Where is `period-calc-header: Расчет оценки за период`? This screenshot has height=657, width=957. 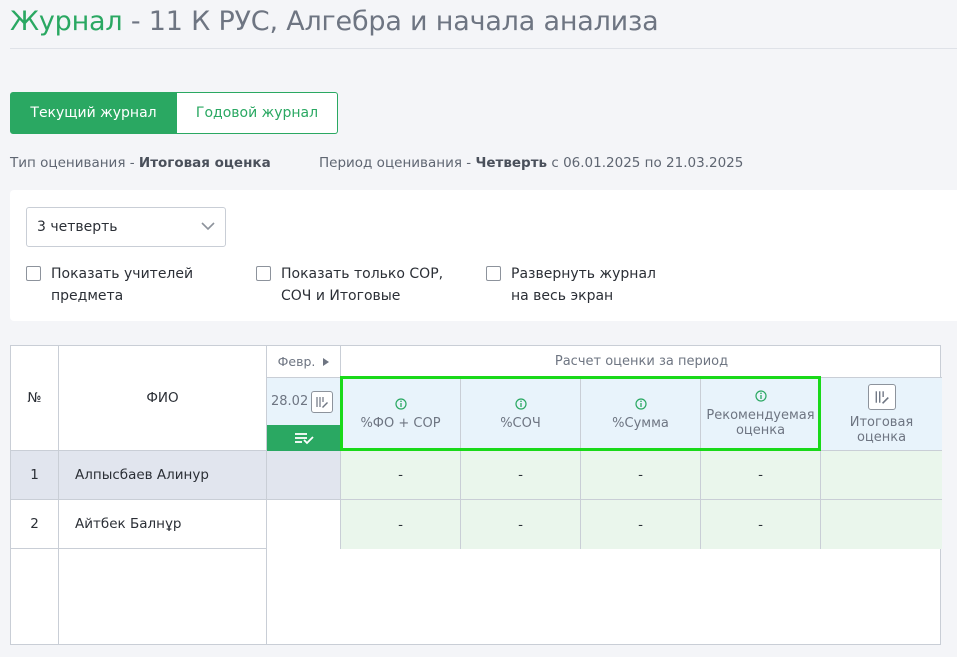
period-calc-header: Расчет оценки за период is located at coordinates (641, 362).